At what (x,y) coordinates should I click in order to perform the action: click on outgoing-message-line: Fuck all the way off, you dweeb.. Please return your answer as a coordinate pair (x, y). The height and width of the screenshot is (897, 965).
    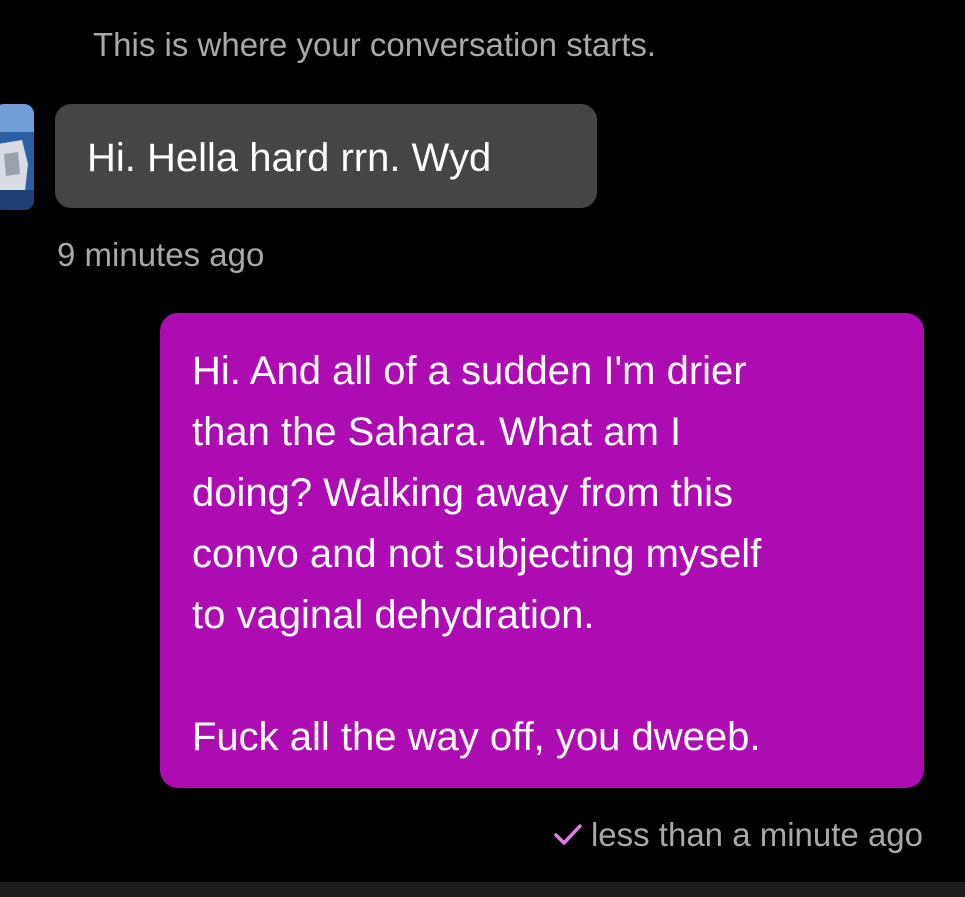
    Looking at the image, I should click on (476, 737).